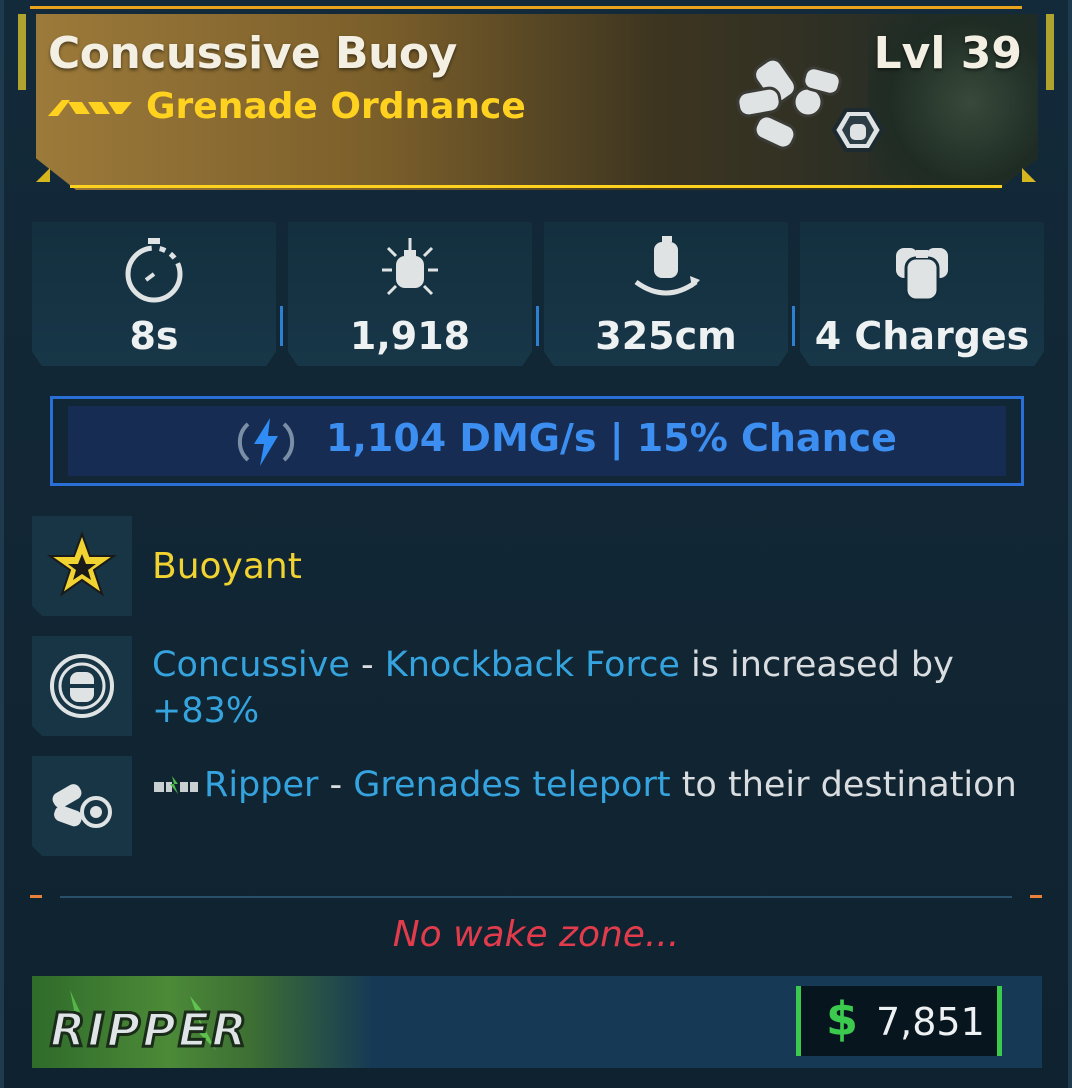 Image resolution: width=1072 pixels, height=1088 pixels. I want to click on header-bracket-right, so click(1050, 52).